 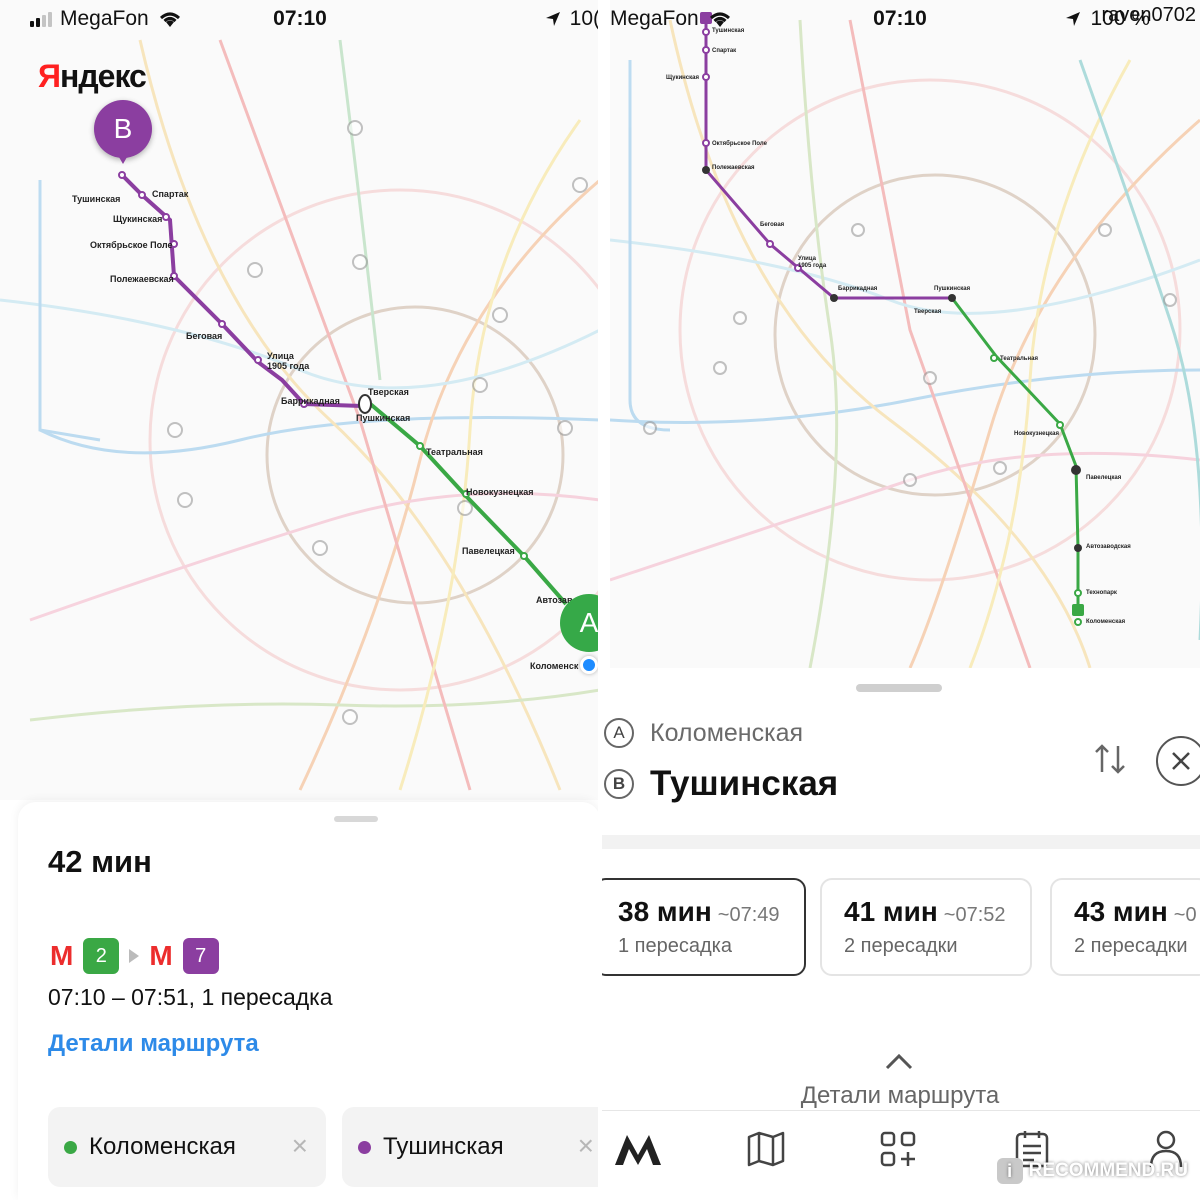 What do you see at coordinates (619, 733) in the screenshot?
I see `point-a-icon: A` at bounding box center [619, 733].